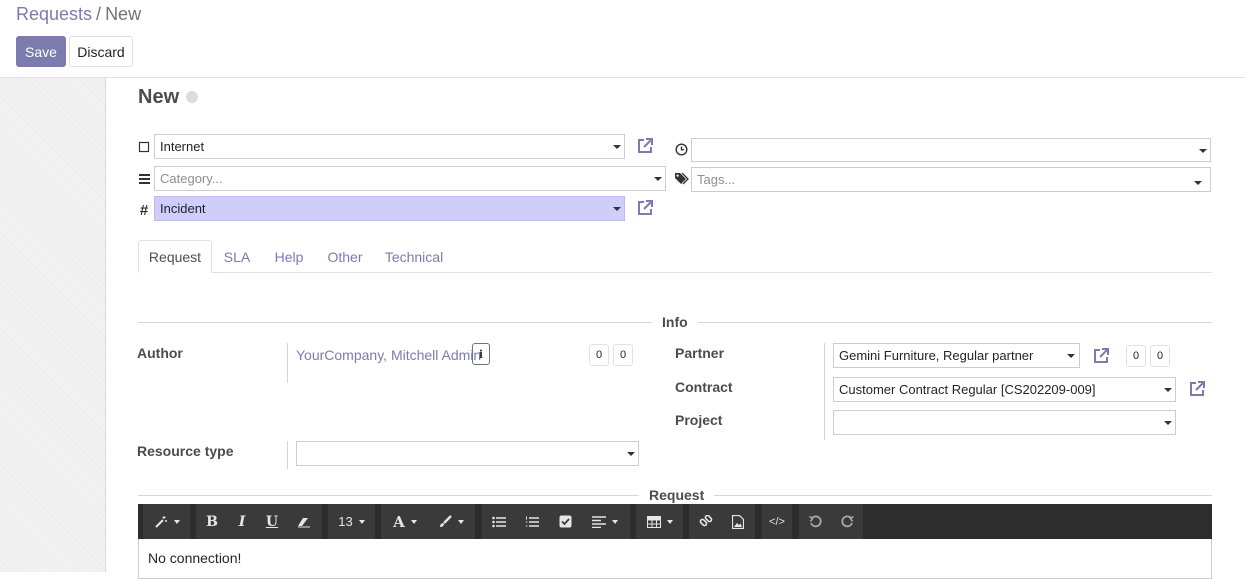 This screenshot has width=1245, height=579. I want to click on save-button: Save, so click(41, 51).